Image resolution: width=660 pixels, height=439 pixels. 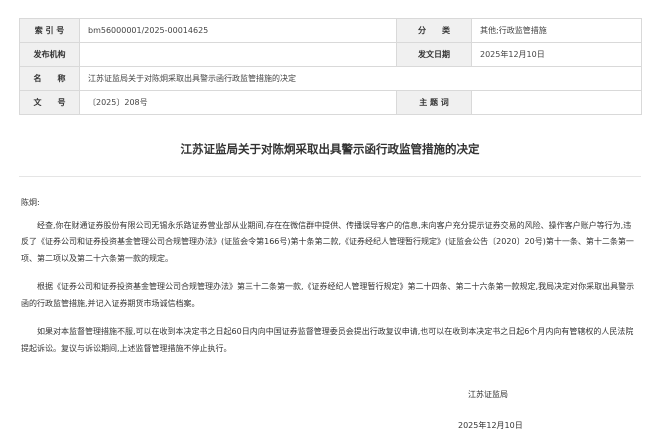 I want to click on meta-value-index: bm56000001/2025-00014625, so click(x=238, y=30).